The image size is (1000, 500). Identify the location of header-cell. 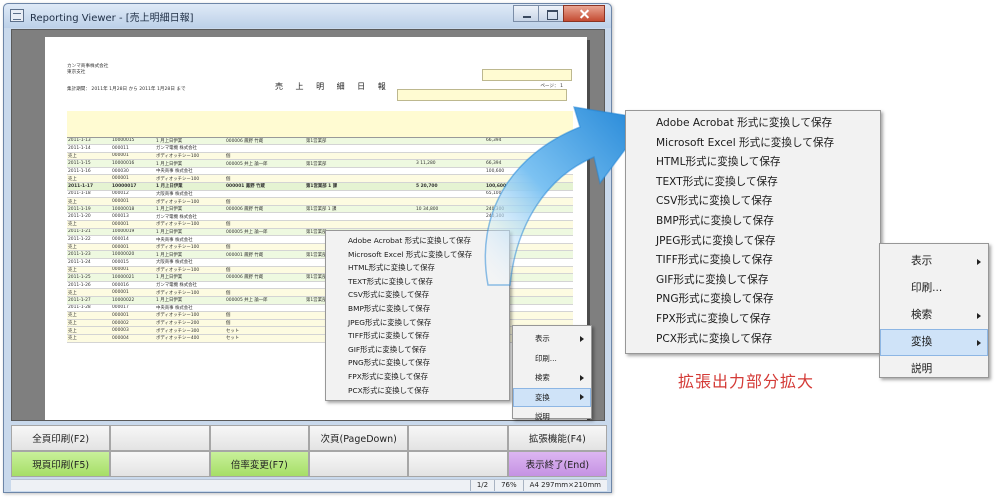
(190, 124).